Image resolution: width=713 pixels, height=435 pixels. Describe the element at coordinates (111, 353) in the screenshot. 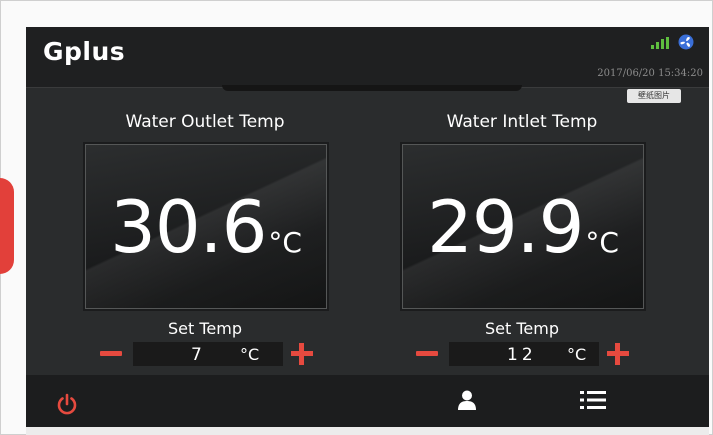

I see `outlet-decrease-button` at that location.